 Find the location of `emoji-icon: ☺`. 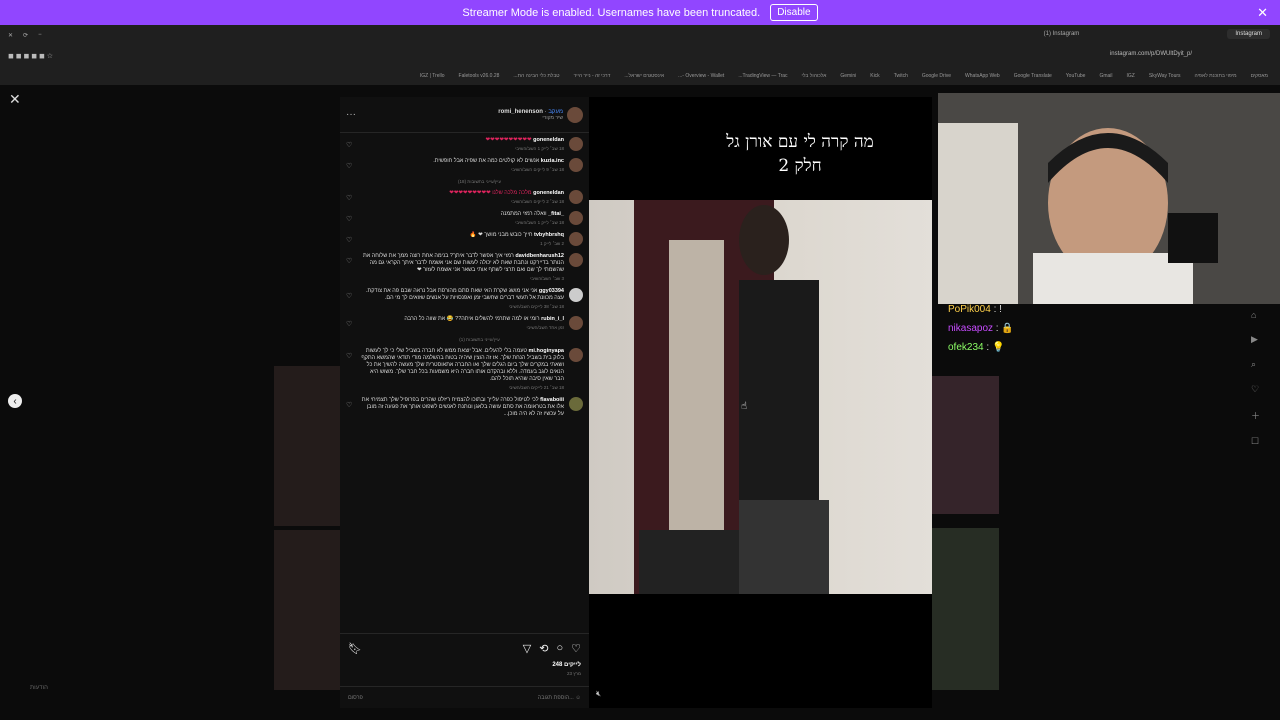

emoji-icon: ☺ is located at coordinates (578, 698).